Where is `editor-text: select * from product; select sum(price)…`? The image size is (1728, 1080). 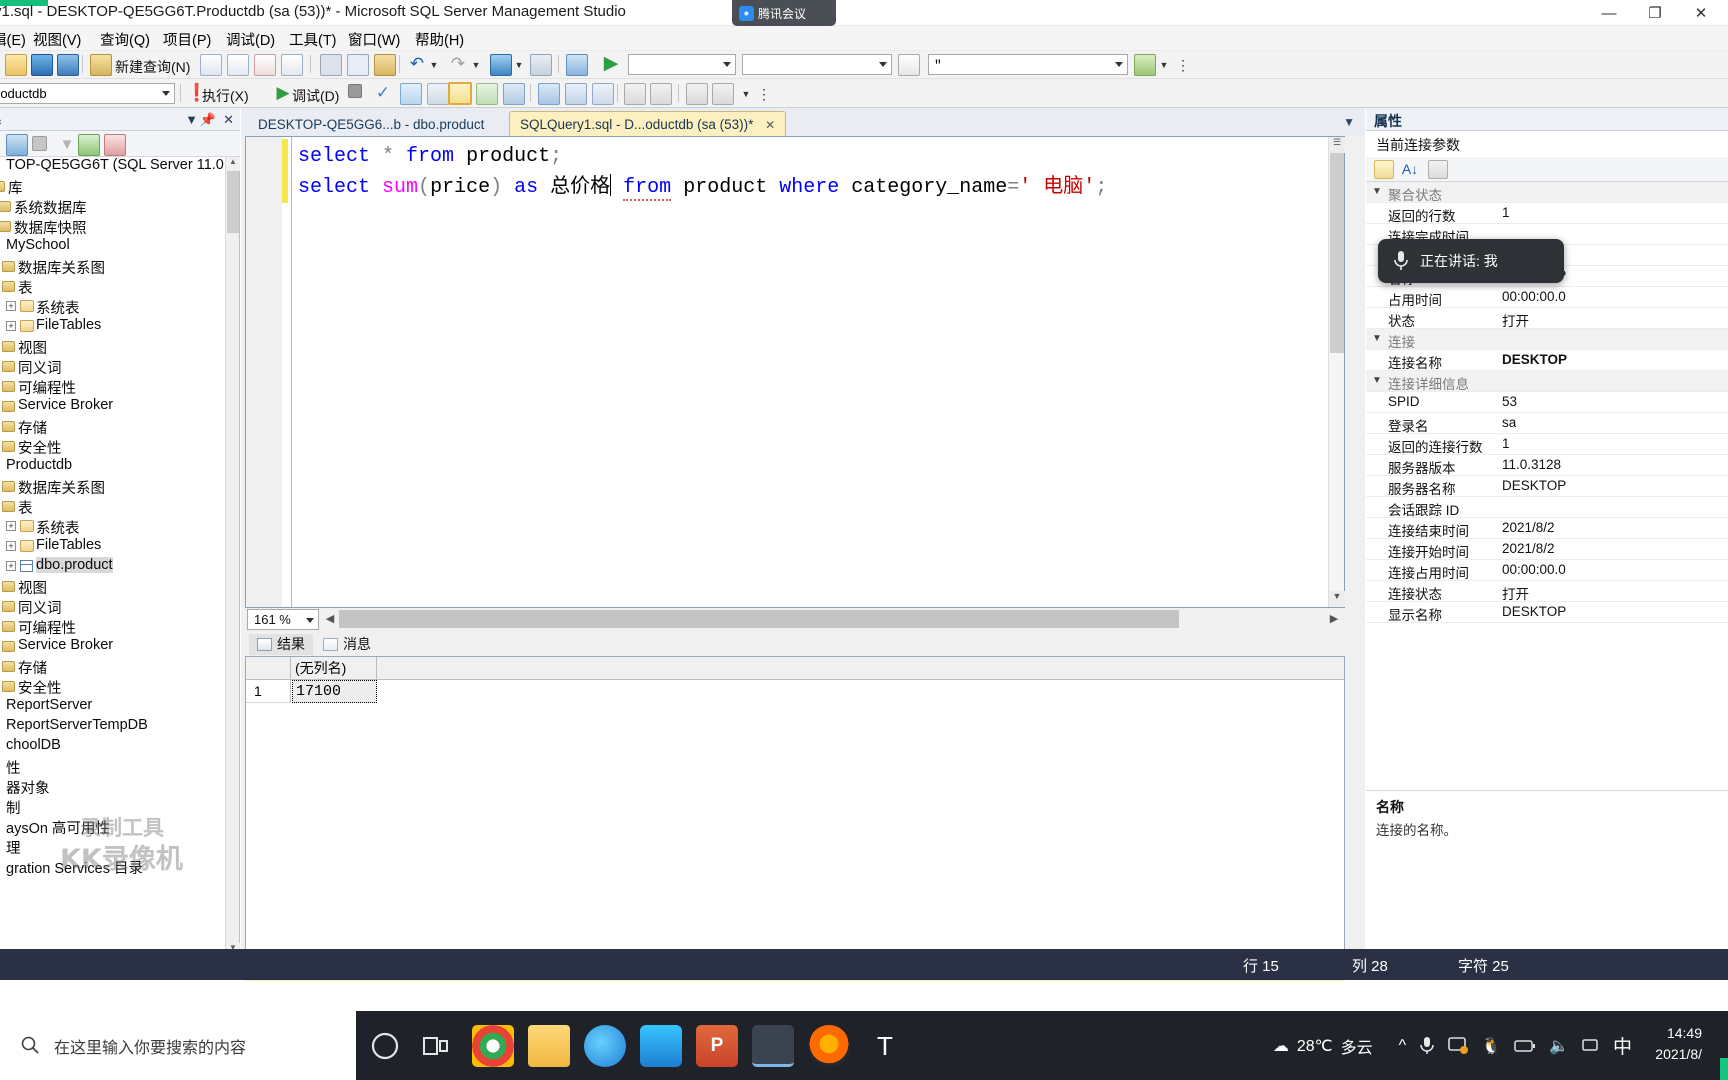
editor-text: select * from product; select sum(price)… is located at coordinates (811, 172).